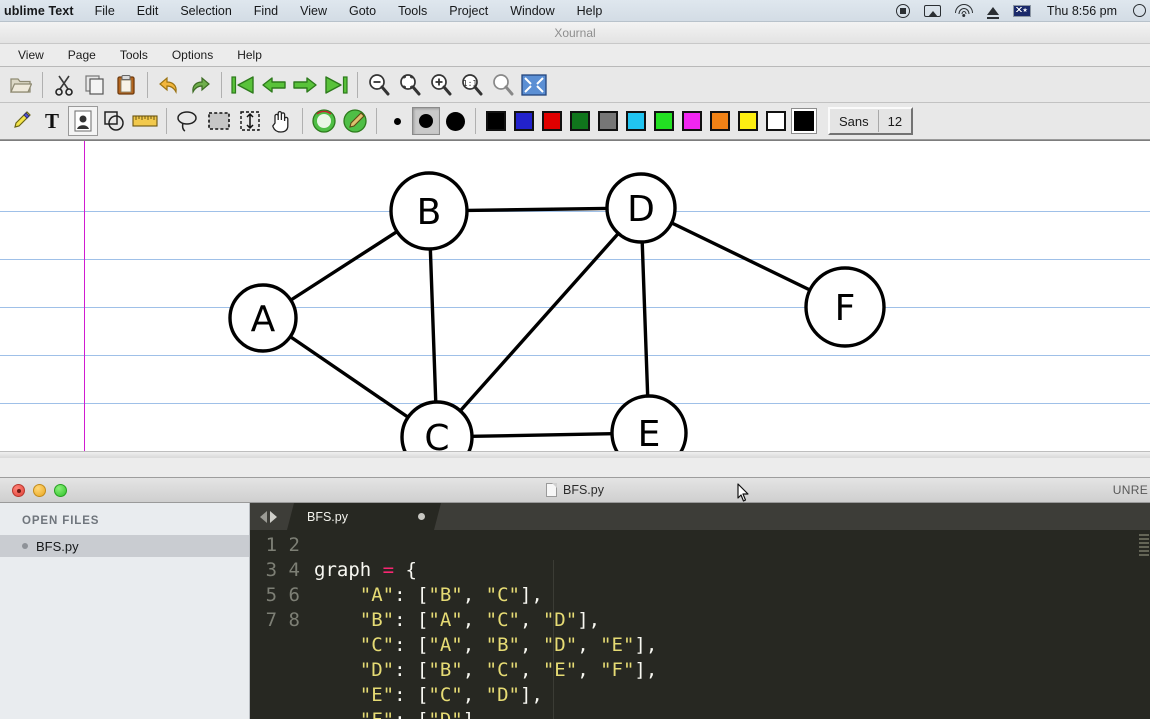 The height and width of the screenshot is (719, 1150). Describe the element at coordinates (305, 85) in the screenshot. I see `next-page-icon` at that location.